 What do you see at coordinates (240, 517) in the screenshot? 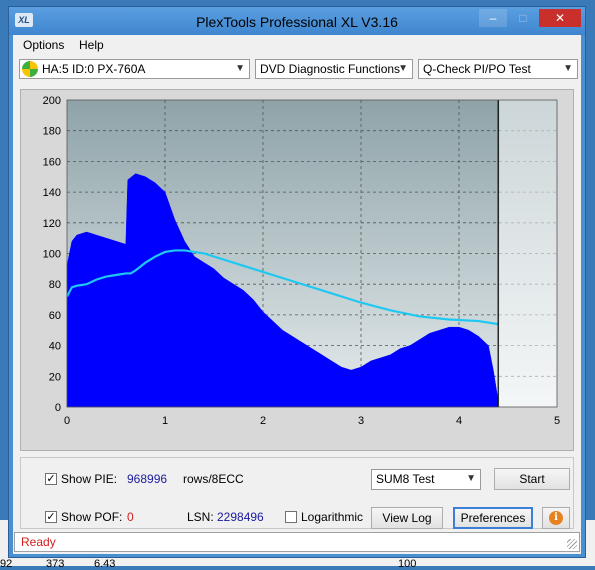
I see `lsn-value: 2298496` at bounding box center [240, 517].